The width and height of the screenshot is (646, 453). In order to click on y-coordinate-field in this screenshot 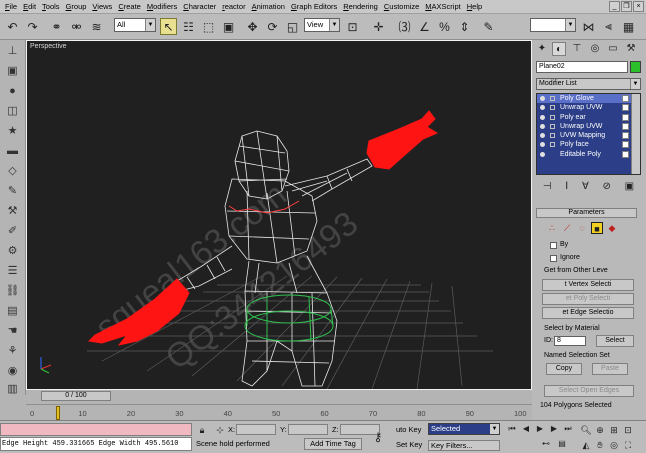, I will do `click(308, 429)`.